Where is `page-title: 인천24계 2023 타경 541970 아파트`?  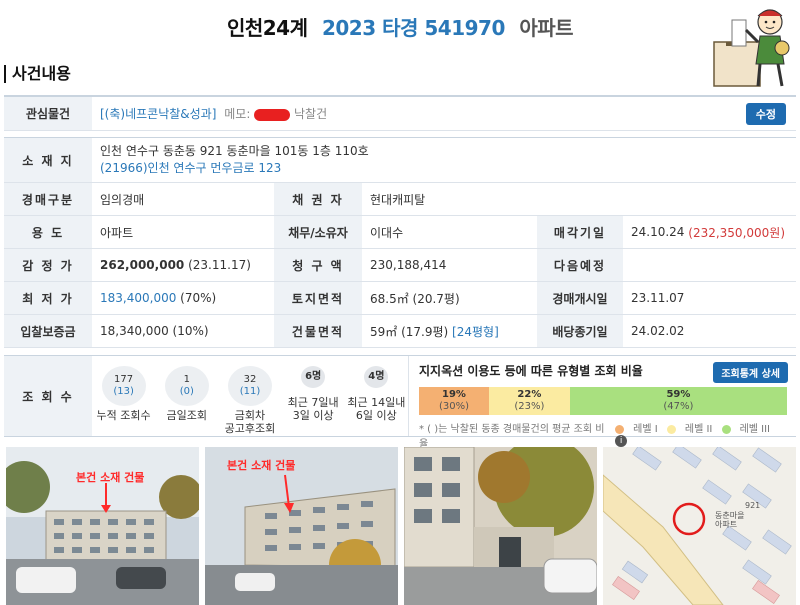
page-title: 인천24계 2023 타경 541970 아파트 is located at coordinates (400, 26).